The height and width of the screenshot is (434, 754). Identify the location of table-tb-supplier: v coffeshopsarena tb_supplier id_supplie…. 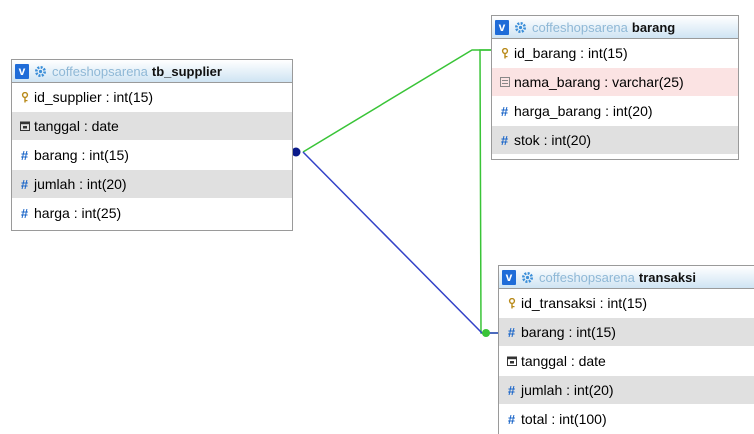
(152, 145).